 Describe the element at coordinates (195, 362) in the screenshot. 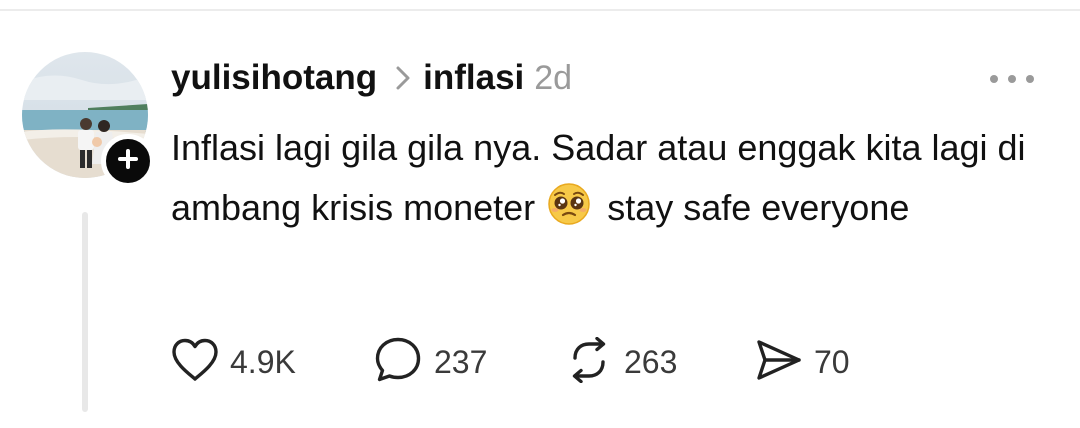

I see `heart-icon` at that location.